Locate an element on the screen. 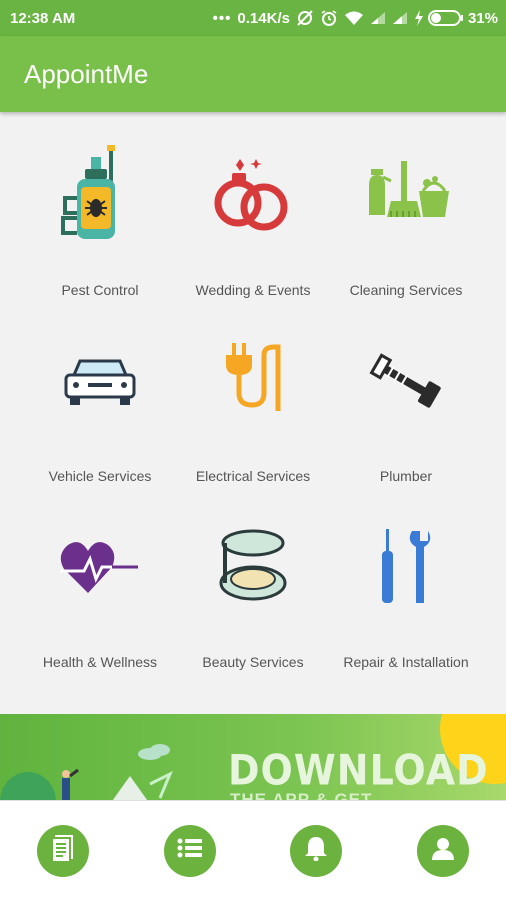  compact-powder-icon is located at coordinates (253, 567).